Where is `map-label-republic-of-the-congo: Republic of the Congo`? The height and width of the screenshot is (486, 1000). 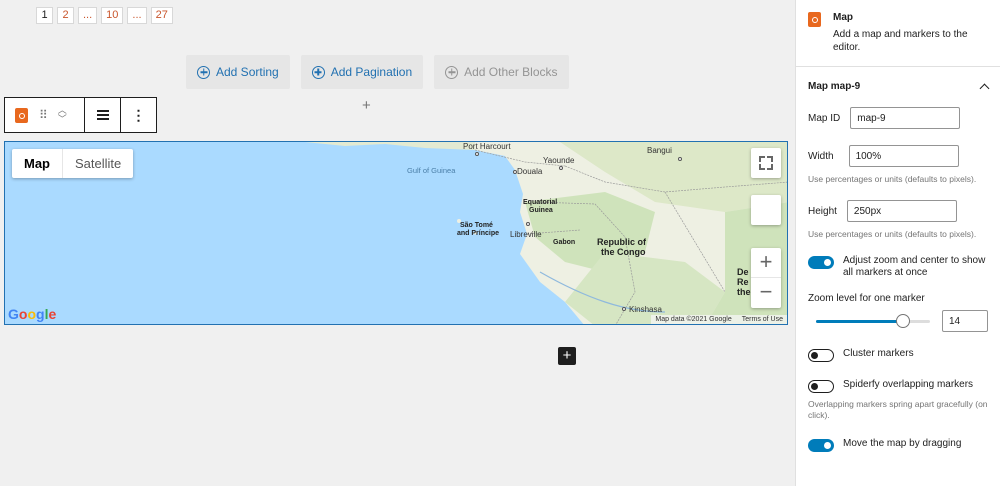
map-label-republic-of-the-congo: Republic of the Congo is located at coordinates (621, 247).